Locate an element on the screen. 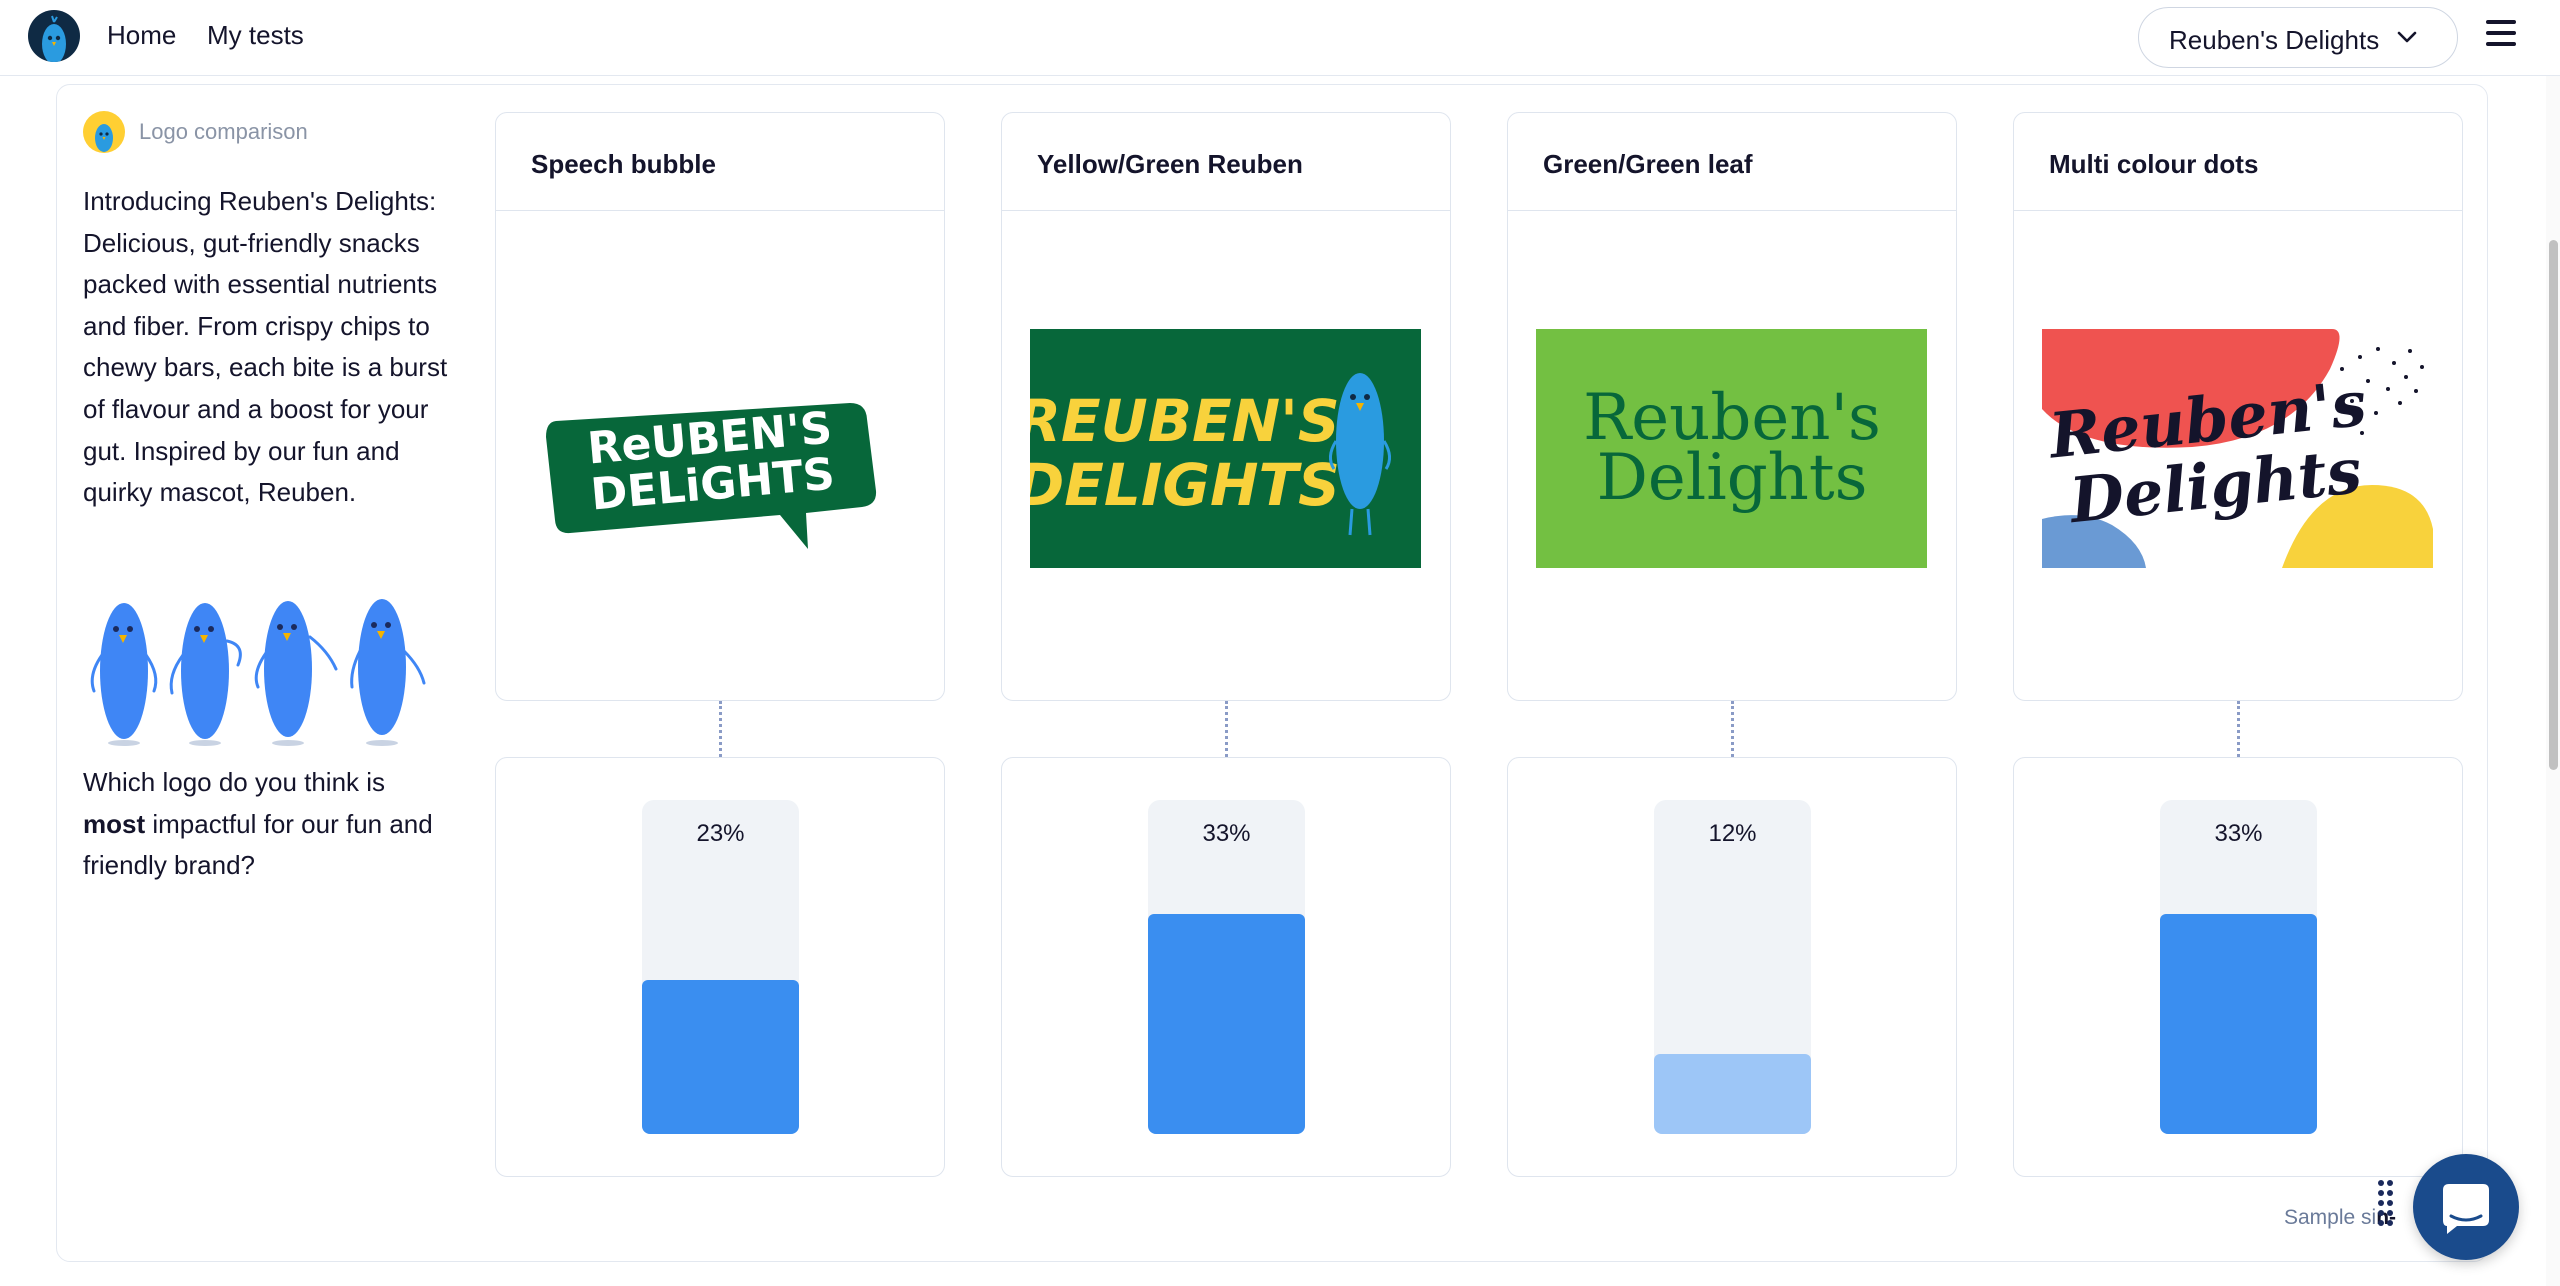 Image resolution: width=2560 pixels, height=1286 pixels. result-percent-label: 23% is located at coordinates (720, 833).